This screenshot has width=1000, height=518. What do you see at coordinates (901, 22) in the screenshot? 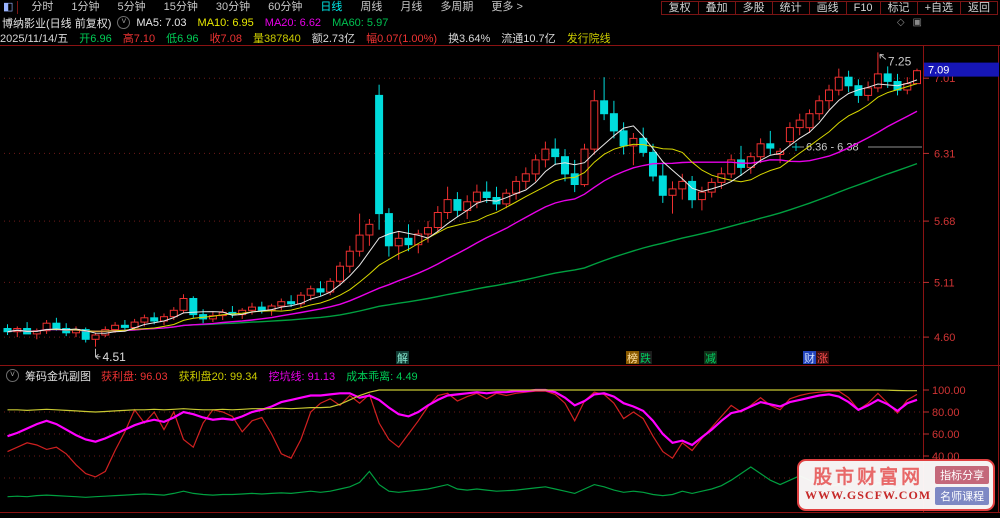
I see `diamond-icon: ◇` at bounding box center [901, 22].